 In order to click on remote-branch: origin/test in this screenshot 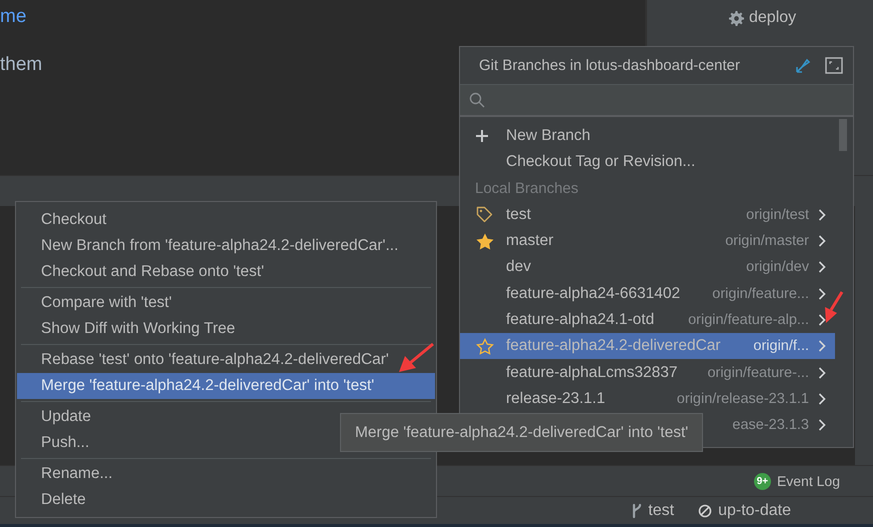, I will do `click(777, 214)`.